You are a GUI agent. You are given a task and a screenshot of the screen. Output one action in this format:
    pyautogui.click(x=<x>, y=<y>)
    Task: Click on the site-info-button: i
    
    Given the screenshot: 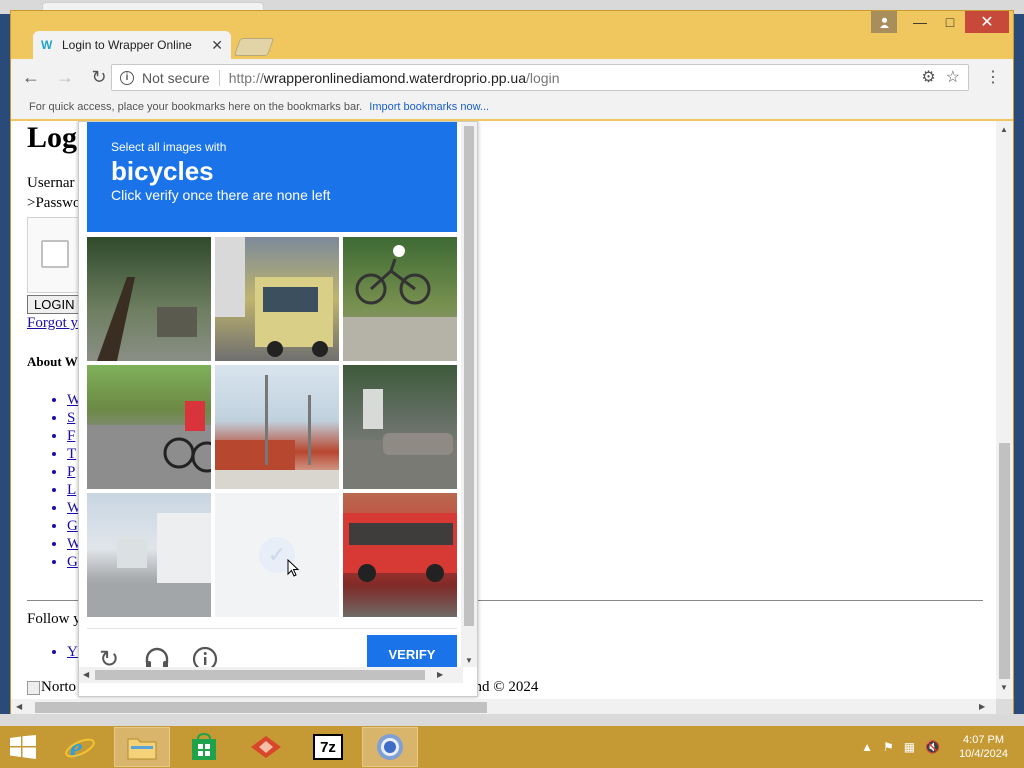 What is the action you would take?
    pyautogui.click(x=127, y=78)
    